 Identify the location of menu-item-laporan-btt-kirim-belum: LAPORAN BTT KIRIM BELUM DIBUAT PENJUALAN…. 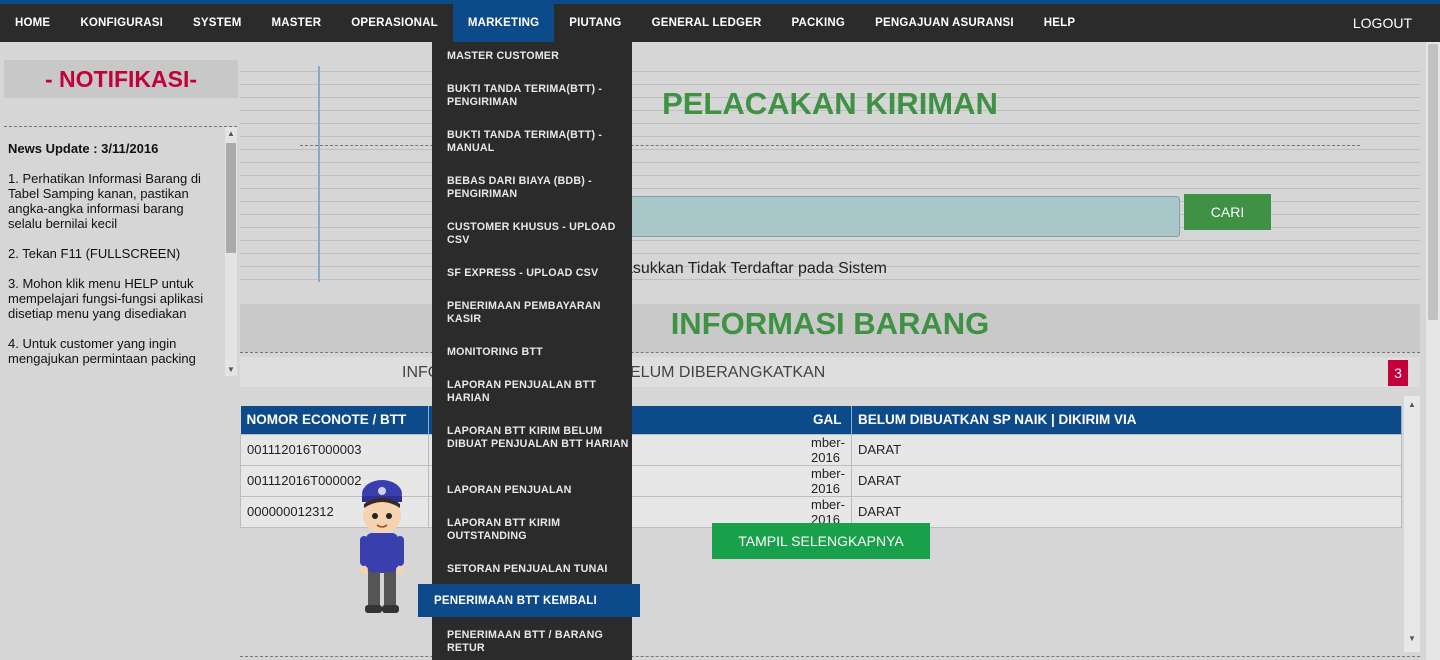
(538, 438).